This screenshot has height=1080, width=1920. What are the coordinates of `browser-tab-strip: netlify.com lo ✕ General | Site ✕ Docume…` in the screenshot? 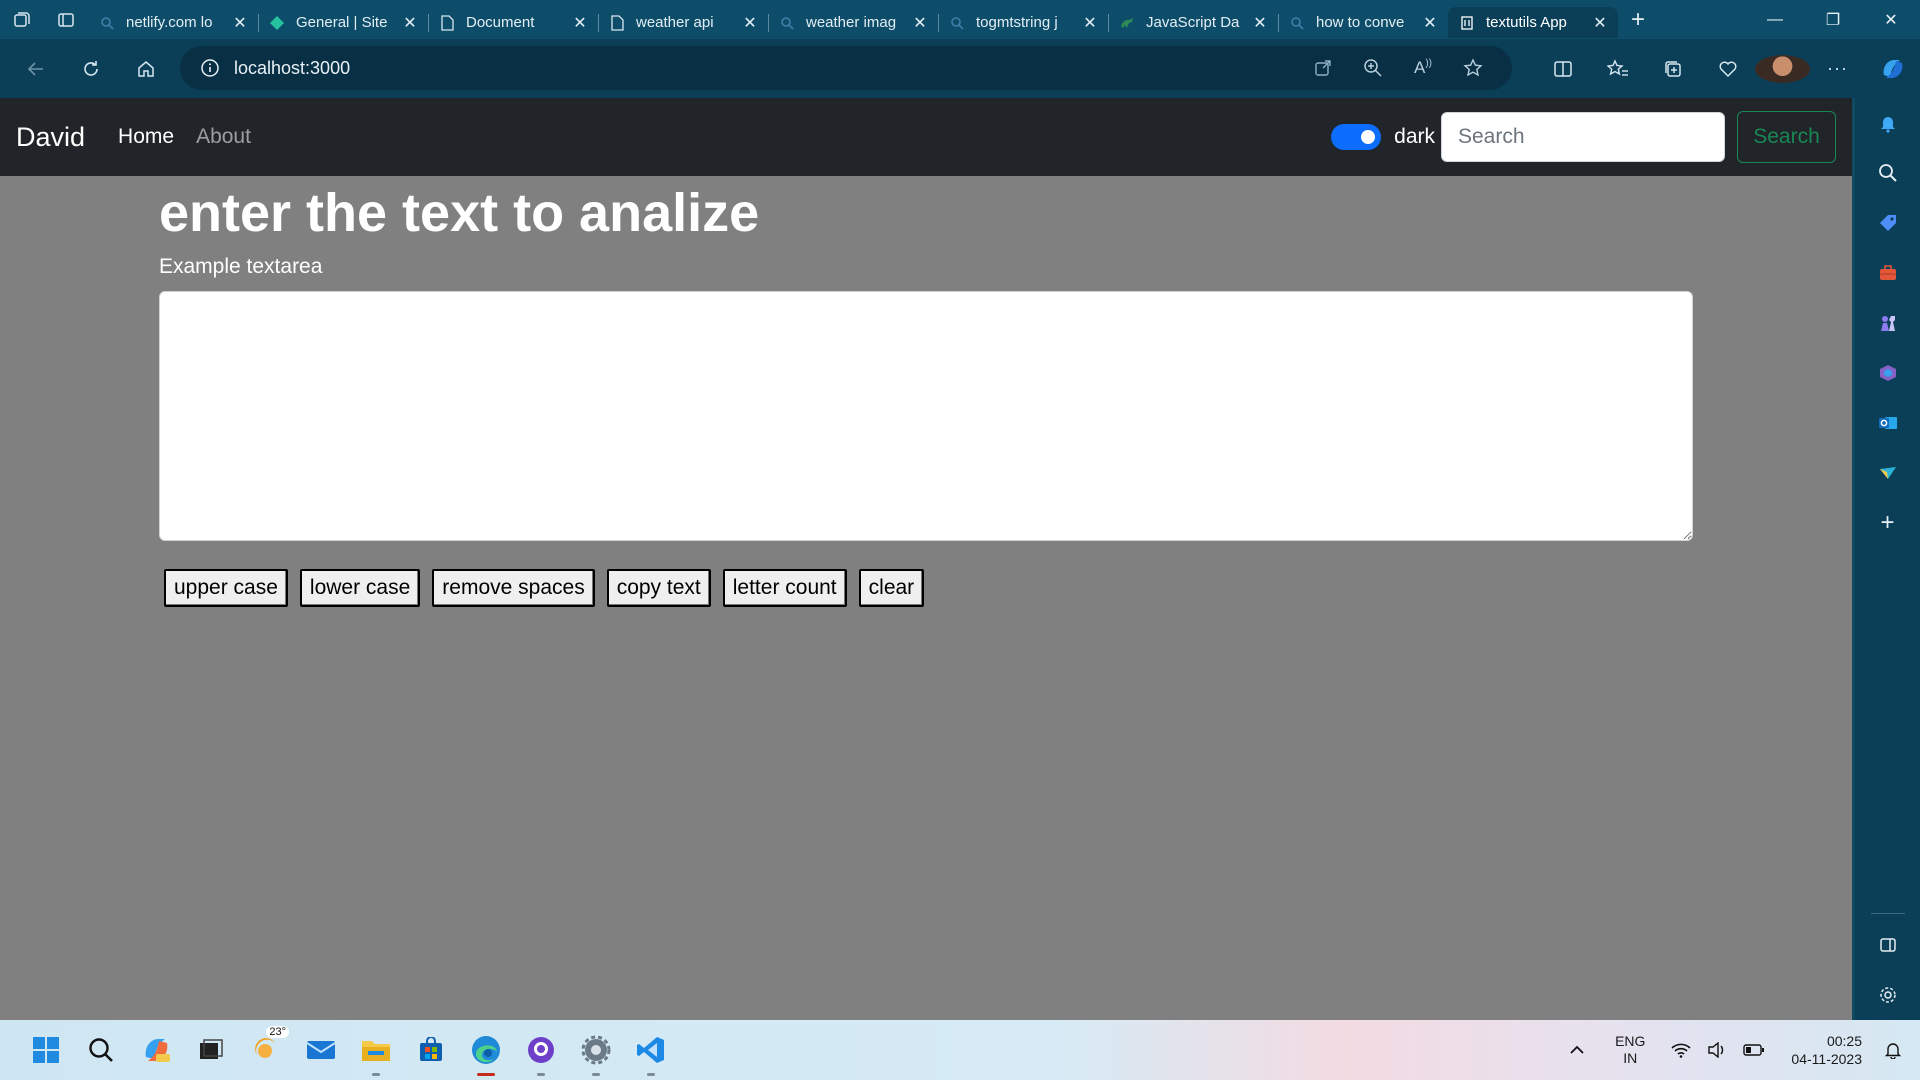 It's located at (960, 19).